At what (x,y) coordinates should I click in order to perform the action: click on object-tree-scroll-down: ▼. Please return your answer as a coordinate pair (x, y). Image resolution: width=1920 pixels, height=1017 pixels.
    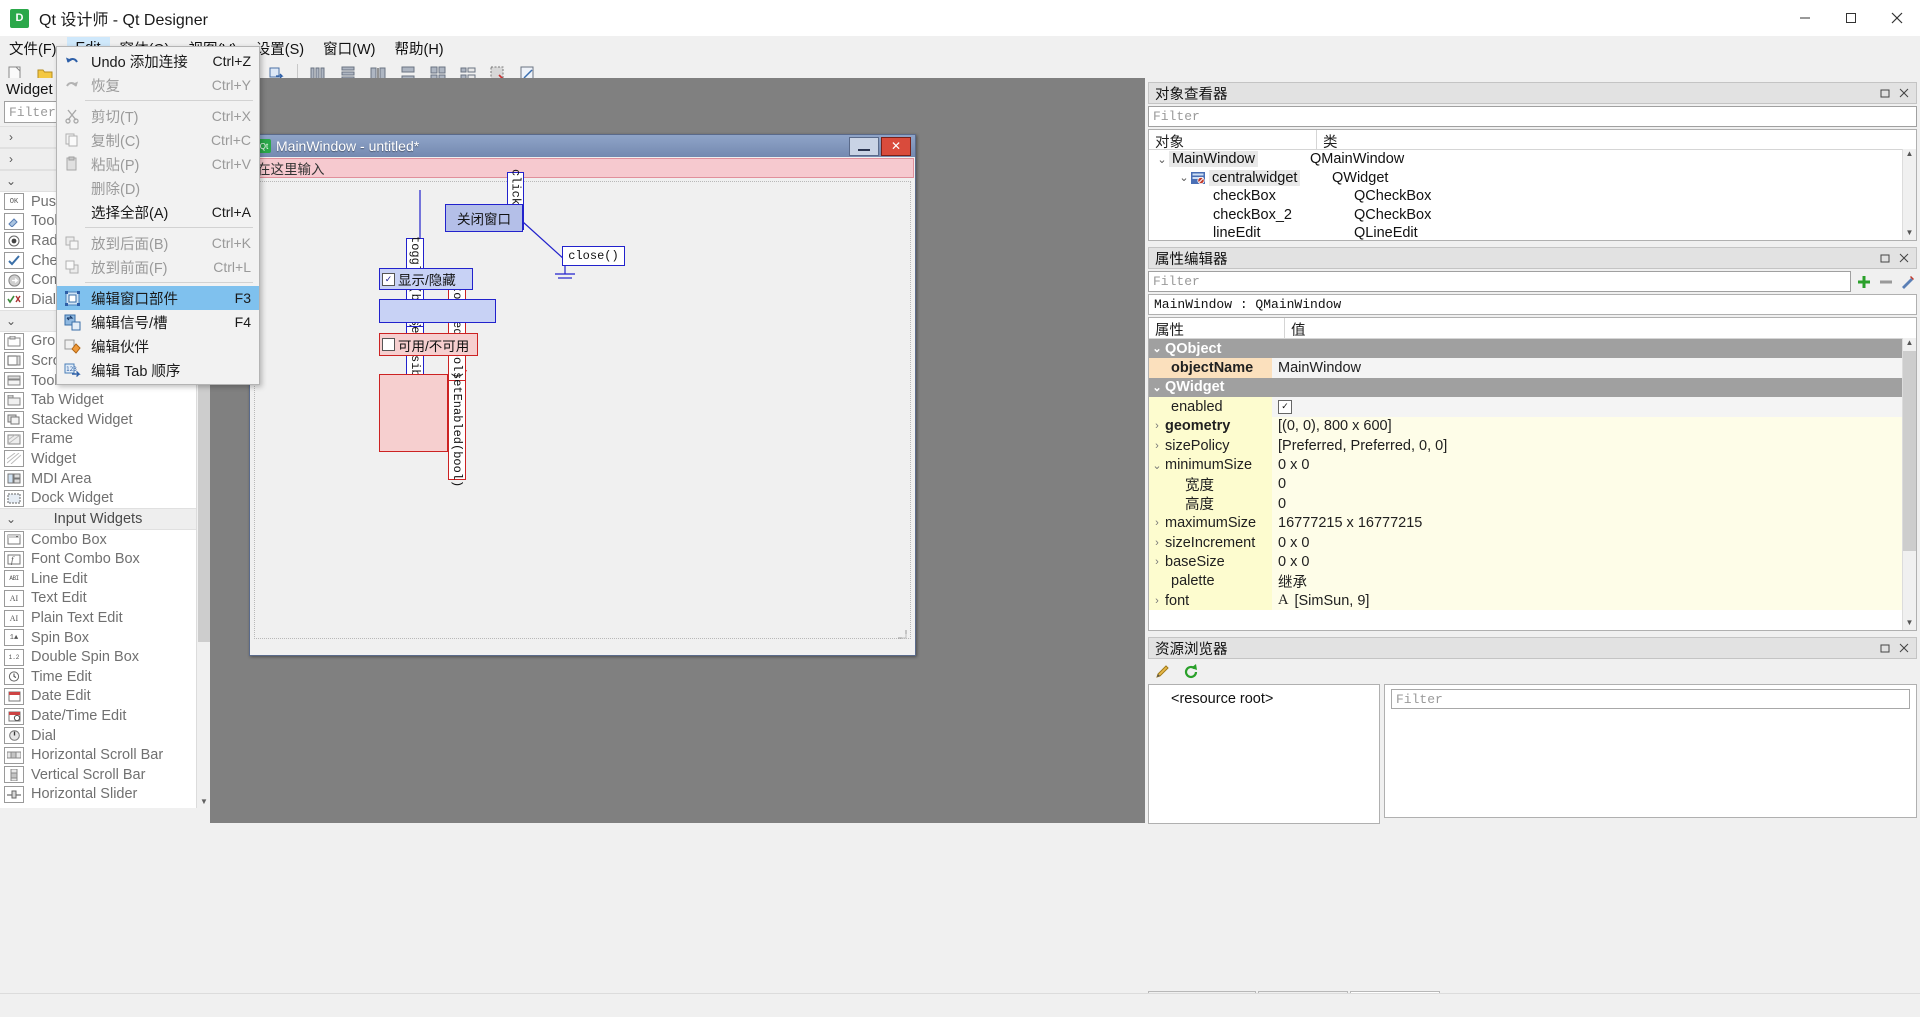
    Looking at the image, I should click on (1909, 234).